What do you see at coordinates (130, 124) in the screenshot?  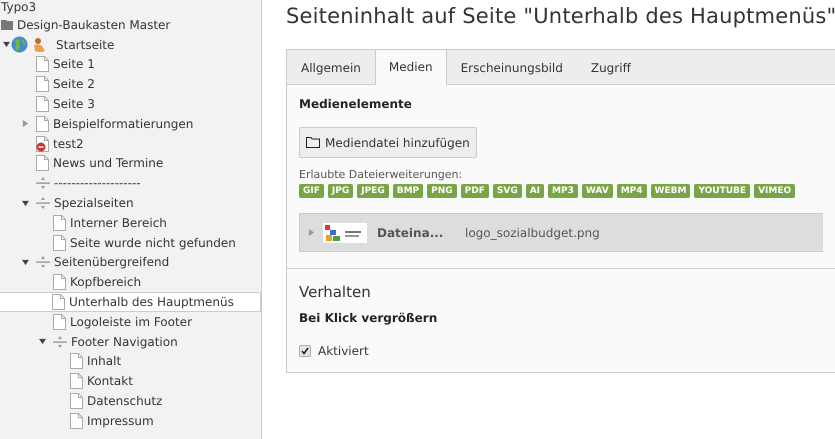 I see `tree-item: Beispielformatierungen` at bounding box center [130, 124].